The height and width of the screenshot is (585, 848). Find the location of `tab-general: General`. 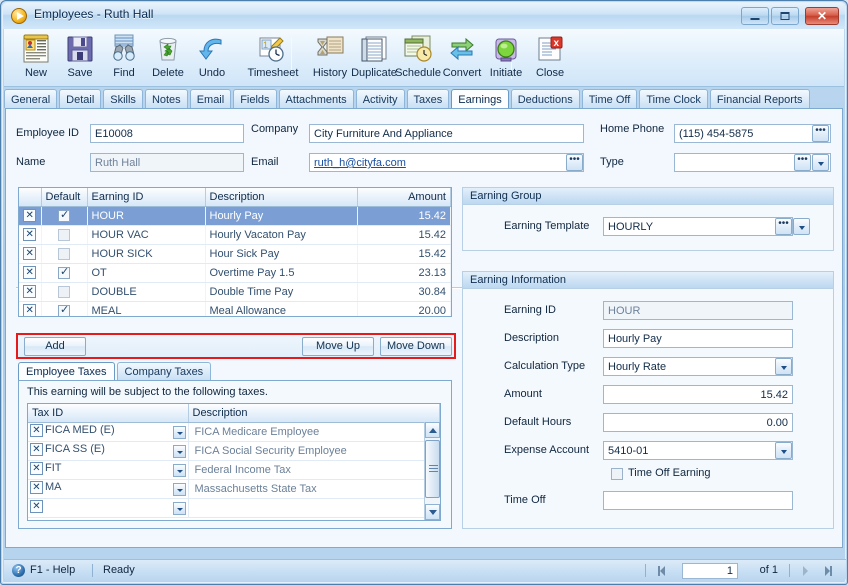

tab-general: General is located at coordinates (31, 98).